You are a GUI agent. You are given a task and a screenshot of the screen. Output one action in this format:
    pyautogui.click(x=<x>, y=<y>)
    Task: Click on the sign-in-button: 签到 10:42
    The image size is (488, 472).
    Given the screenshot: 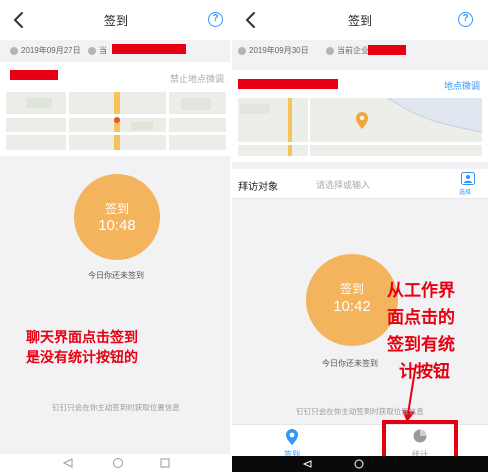 What is the action you would take?
    pyautogui.click(x=352, y=300)
    